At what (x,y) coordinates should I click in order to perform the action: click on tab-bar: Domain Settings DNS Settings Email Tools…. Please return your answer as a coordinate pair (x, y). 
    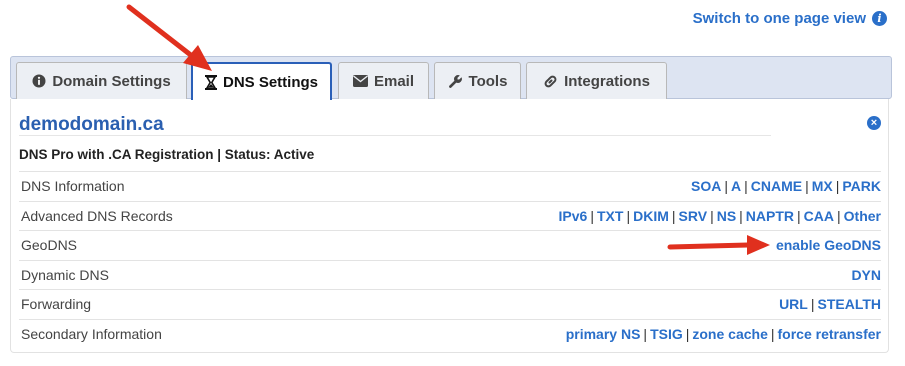
    Looking at the image, I should click on (451, 78).